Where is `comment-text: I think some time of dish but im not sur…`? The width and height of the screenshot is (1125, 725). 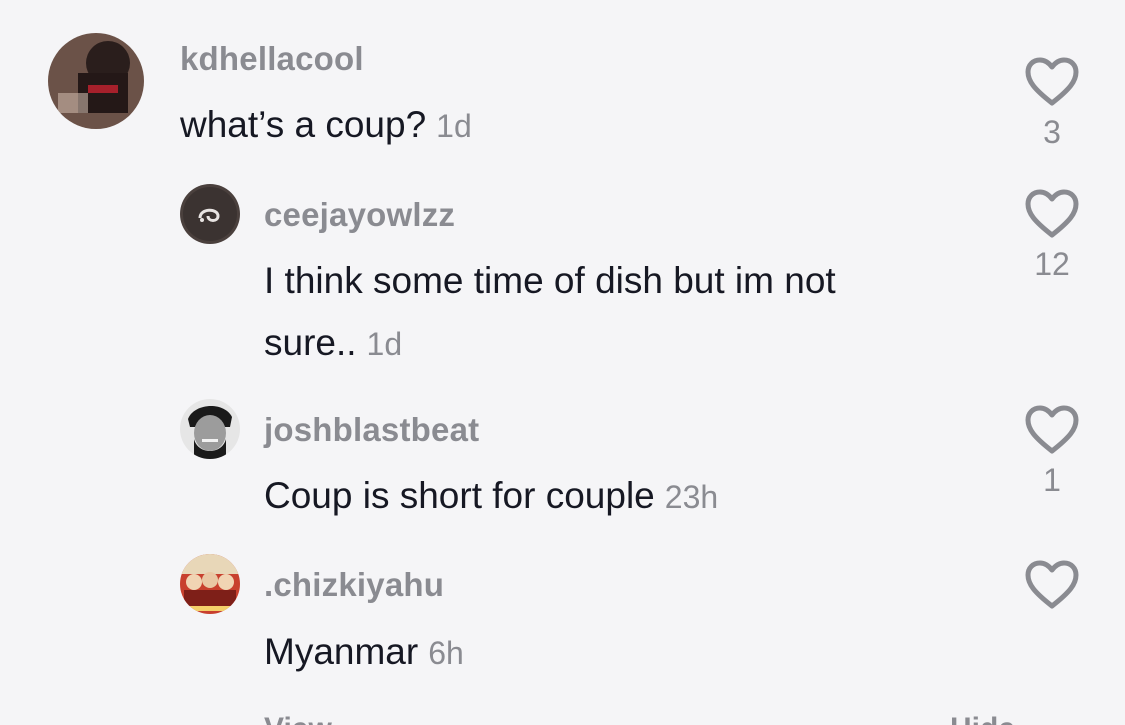 comment-text: I think some time of dish but im not sur… is located at coordinates (614, 312).